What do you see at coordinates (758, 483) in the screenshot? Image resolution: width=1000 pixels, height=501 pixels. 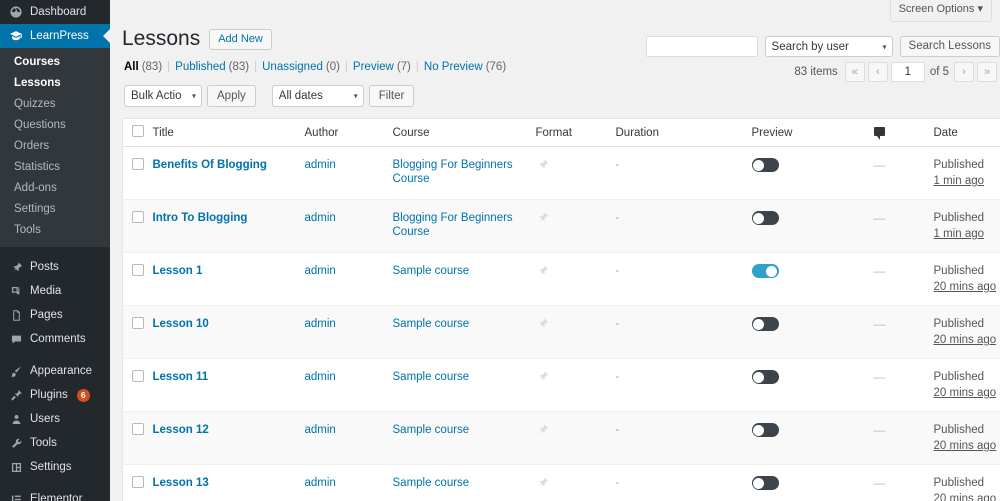 I see `toggle-knob` at bounding box center [758, 483].